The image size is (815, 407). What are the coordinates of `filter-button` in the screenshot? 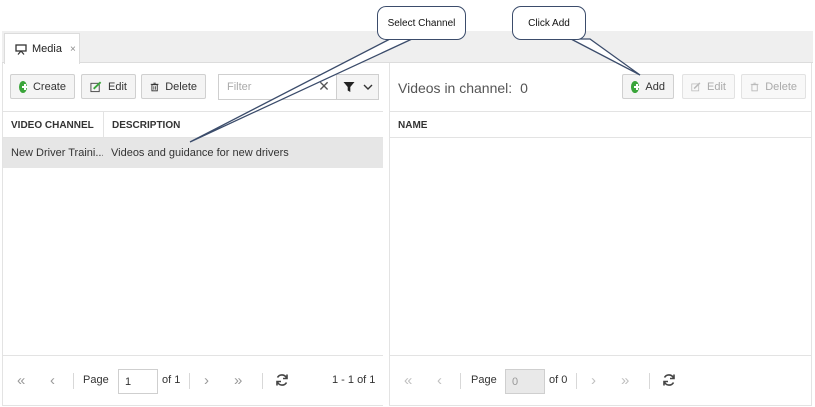 It's located at (357, 87).